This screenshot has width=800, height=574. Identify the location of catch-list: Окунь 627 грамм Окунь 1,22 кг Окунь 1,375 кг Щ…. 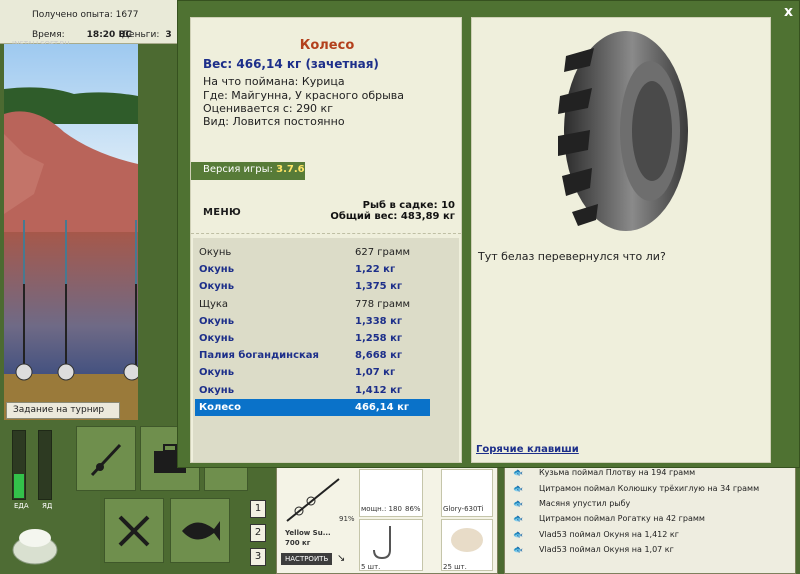
(326, 350).